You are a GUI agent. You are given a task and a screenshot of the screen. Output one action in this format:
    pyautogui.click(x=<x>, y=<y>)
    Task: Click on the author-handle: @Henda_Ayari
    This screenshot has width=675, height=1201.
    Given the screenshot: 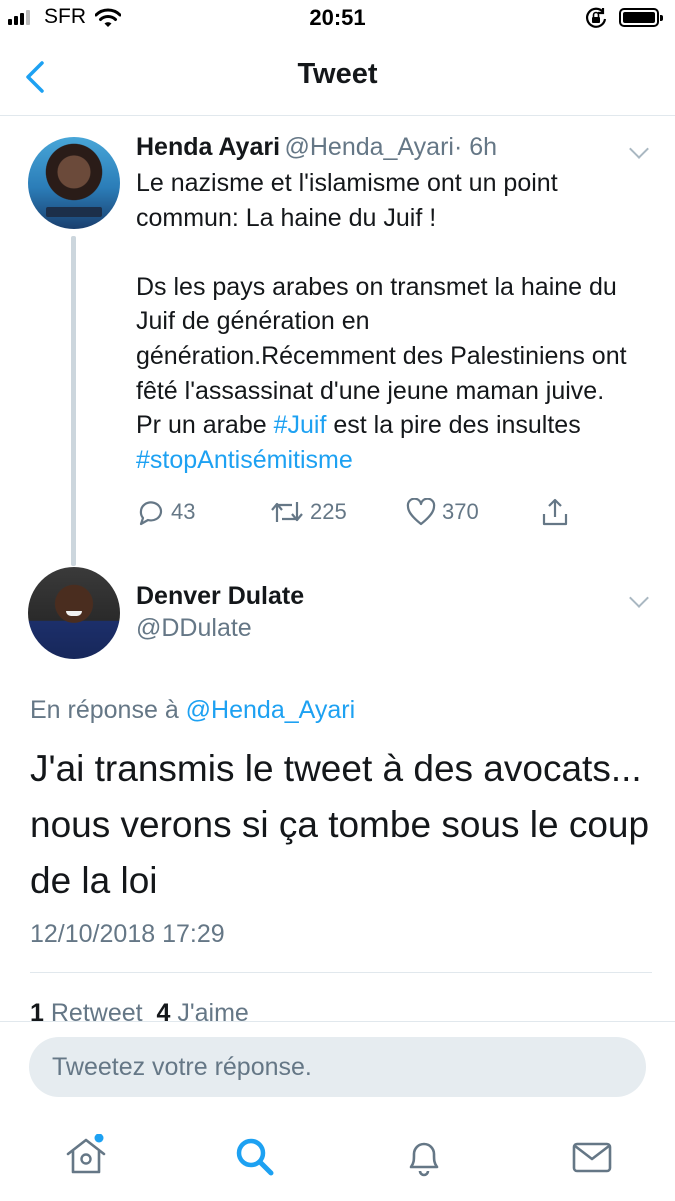 What is the action you would take?
    pyautogui.click(x=368, y=147)
    